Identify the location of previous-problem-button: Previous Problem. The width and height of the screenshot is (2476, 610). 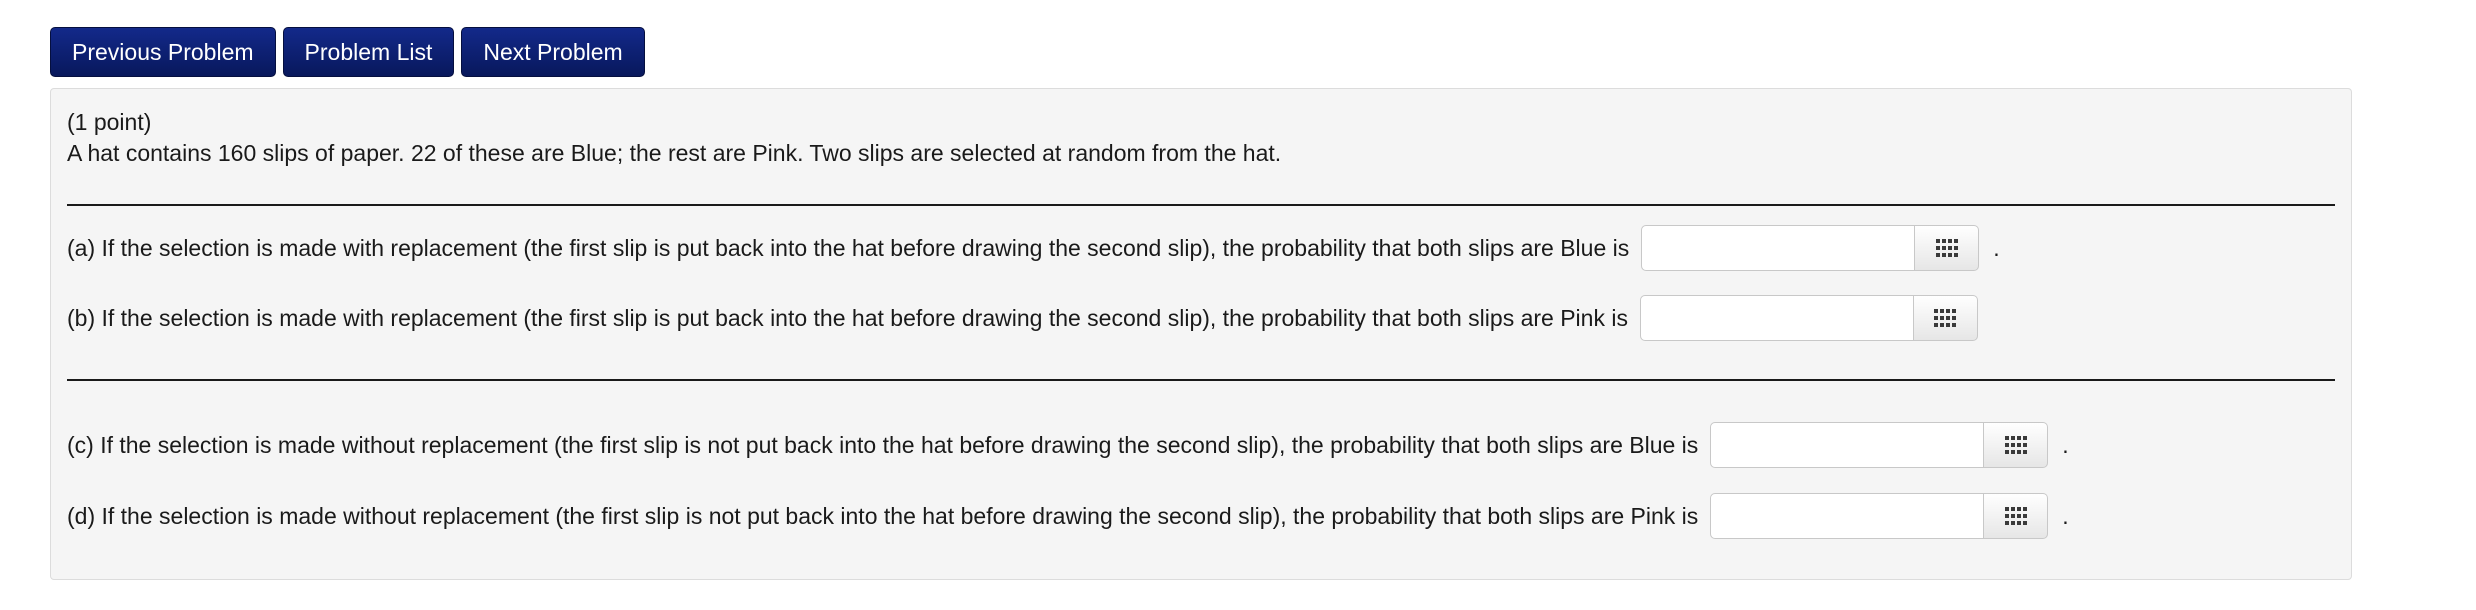
(163, 52).